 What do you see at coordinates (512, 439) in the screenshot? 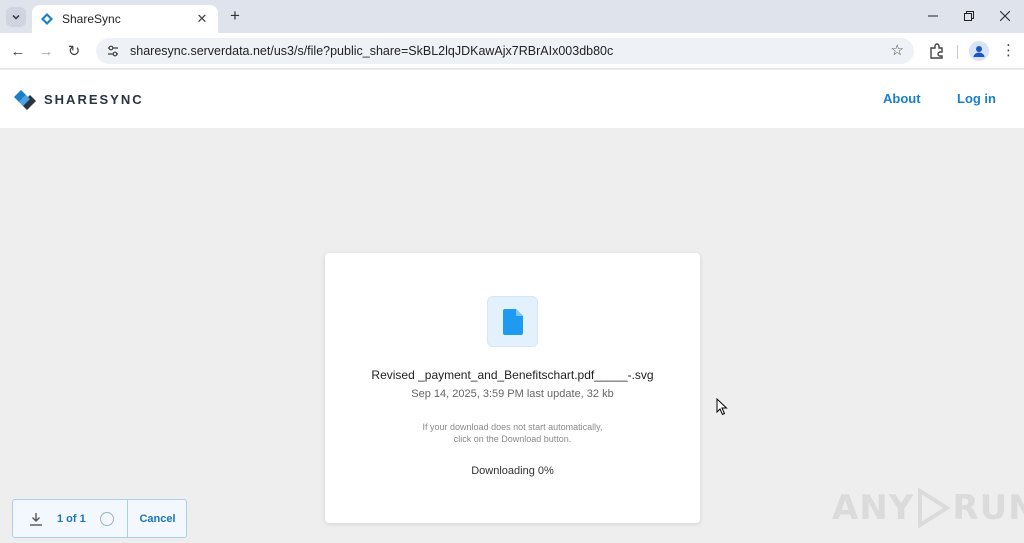
I see `download-hint-line-2: click on the Download button.` at bounding box center [512, 439].